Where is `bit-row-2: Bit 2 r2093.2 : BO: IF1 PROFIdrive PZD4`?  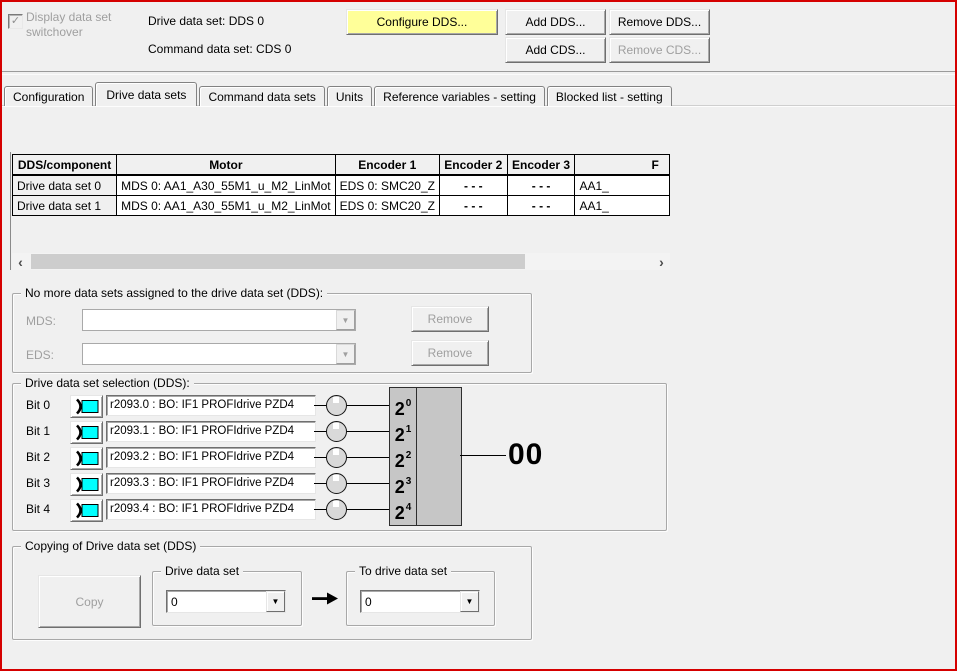 bit-row-2: Bit 2 r2093.2 : BO: IF1 PROFIdrive PZD4 is located at coordinates (339, 458).